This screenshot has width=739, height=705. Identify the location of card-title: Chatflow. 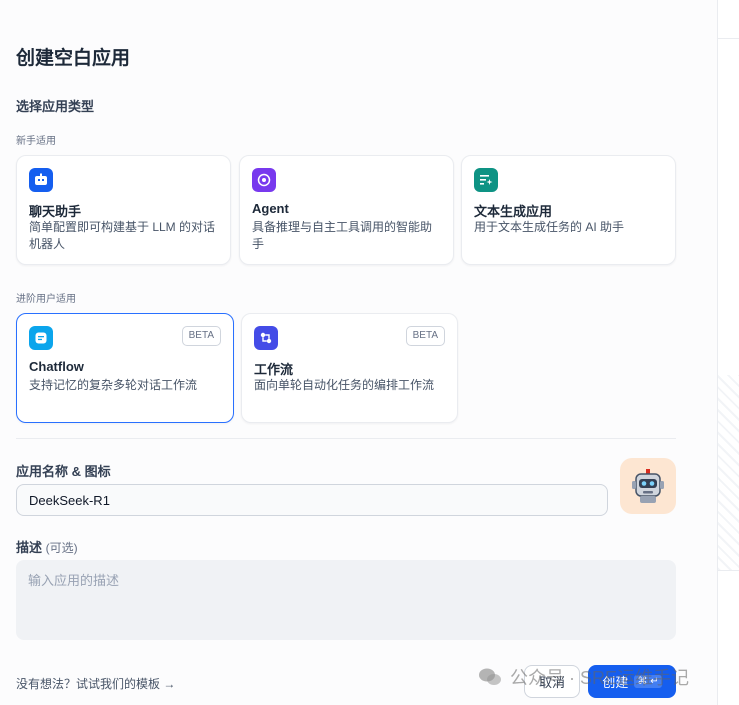
(56, 366).